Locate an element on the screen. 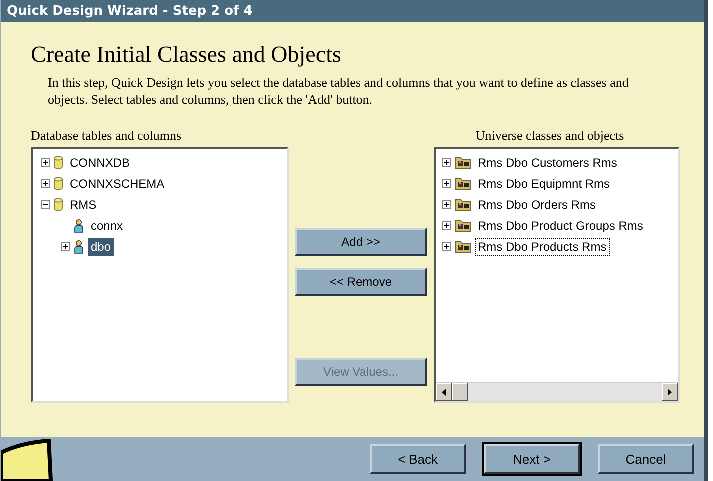 Image resolution: width=713 pixels, height=481 pixels. wizard-button: Next > is located at coordinates (532, 459).